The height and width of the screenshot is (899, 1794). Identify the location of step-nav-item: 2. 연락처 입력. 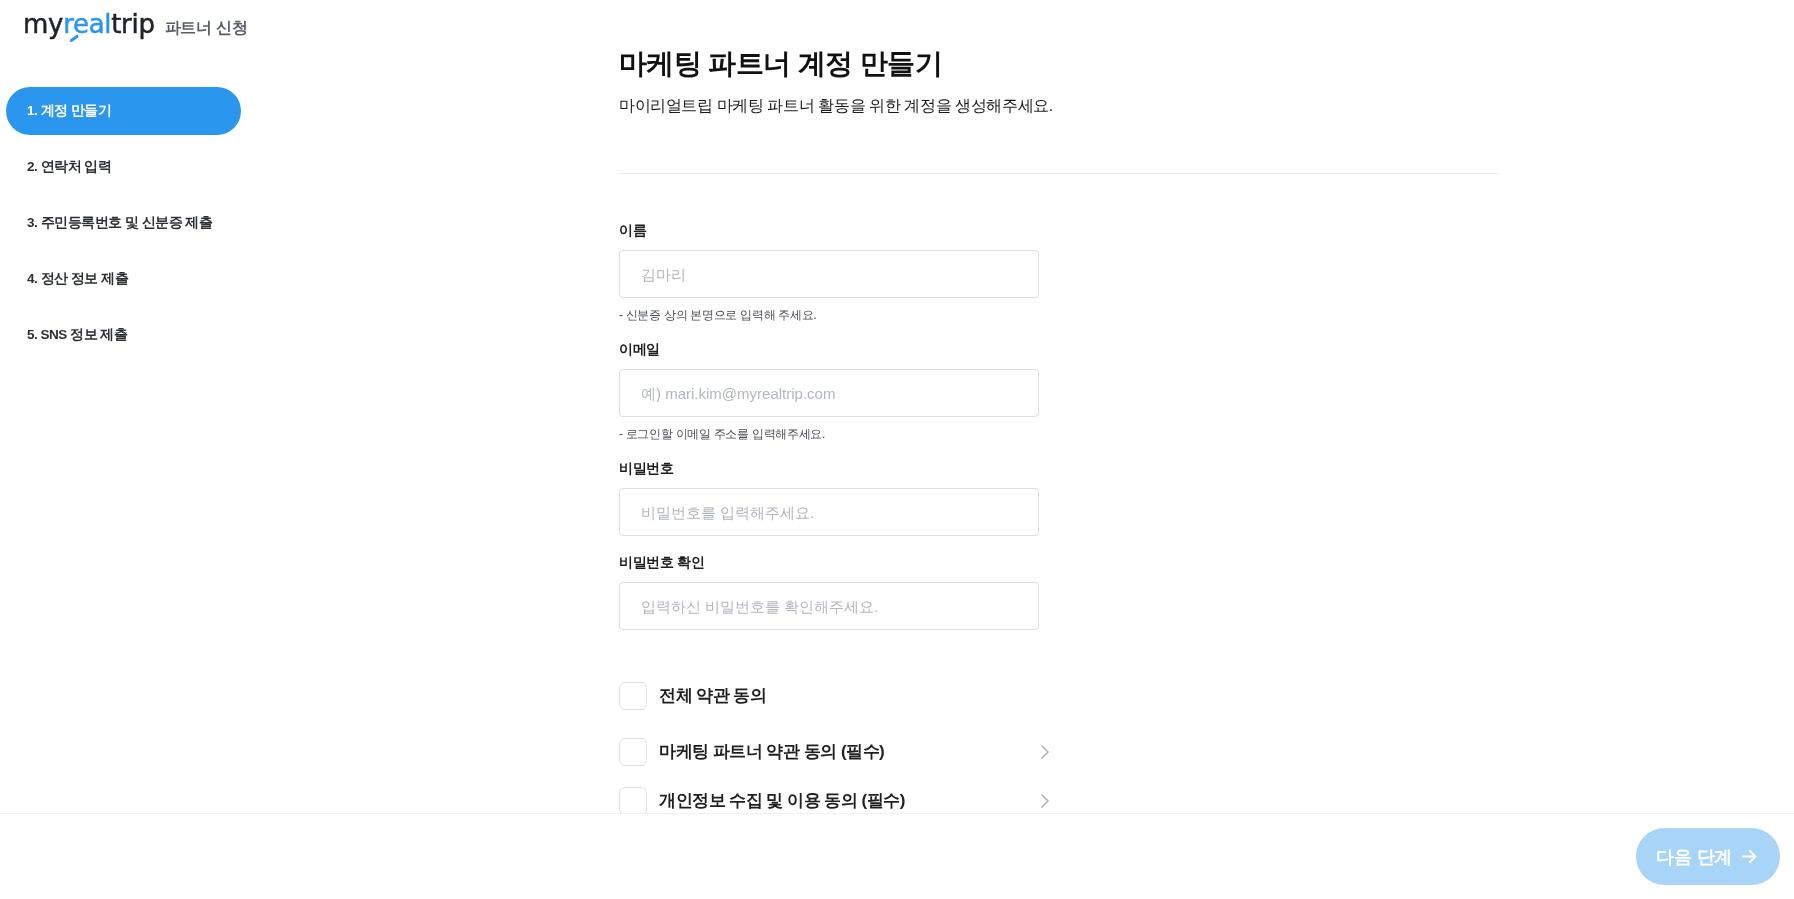
(123, 167).